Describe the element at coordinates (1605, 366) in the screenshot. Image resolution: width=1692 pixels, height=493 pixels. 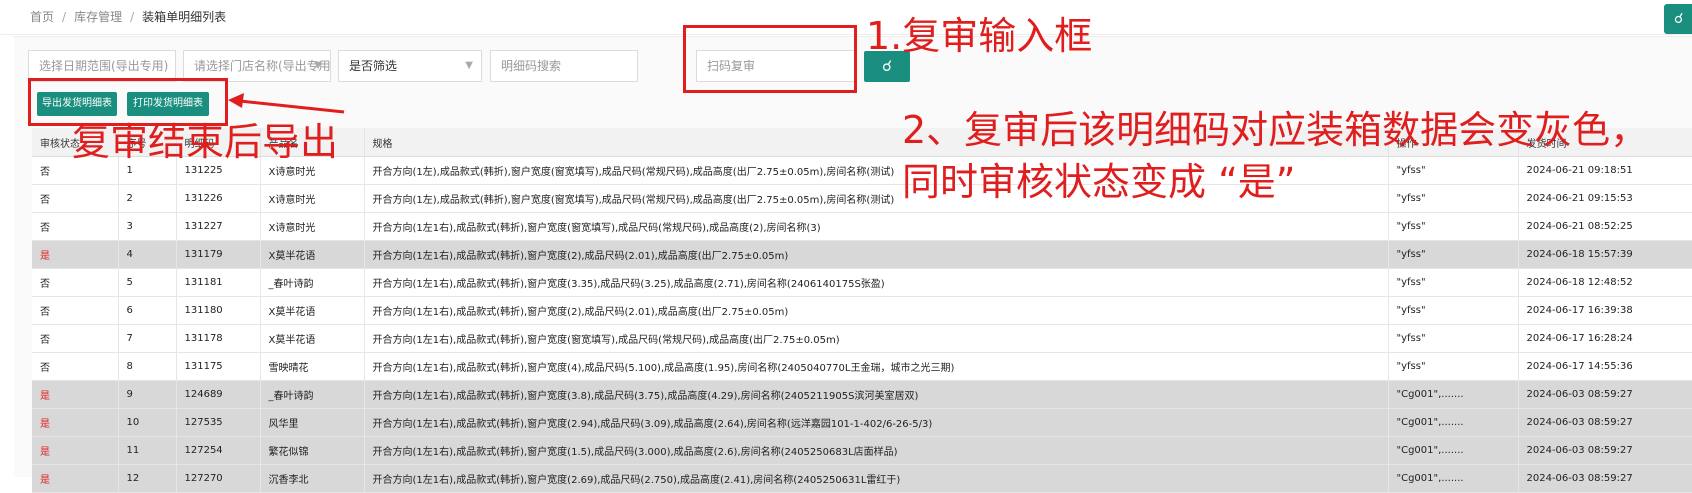
I see `time-cell: 2024-06-17 14:55:36` at that location.